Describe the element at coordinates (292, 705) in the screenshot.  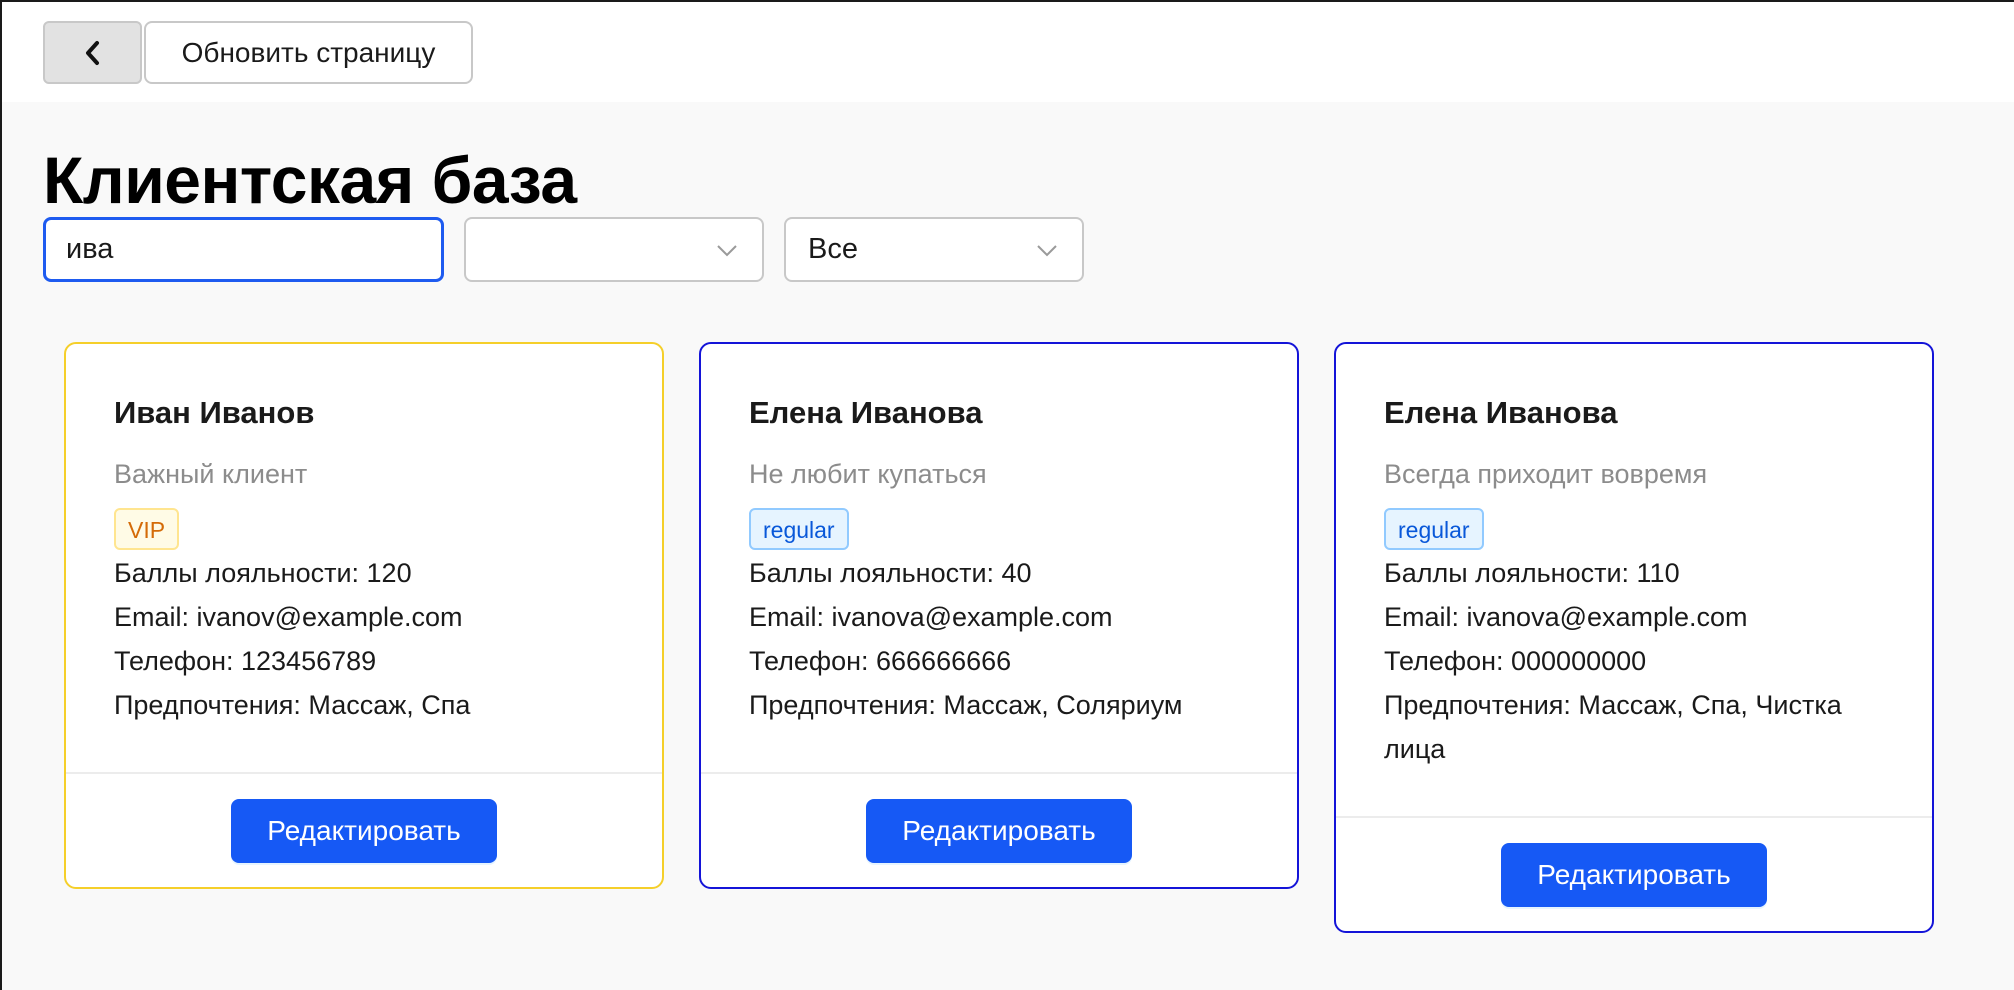
I see `client-preferences: Предпочтения: Массаж, Спа` at that location.